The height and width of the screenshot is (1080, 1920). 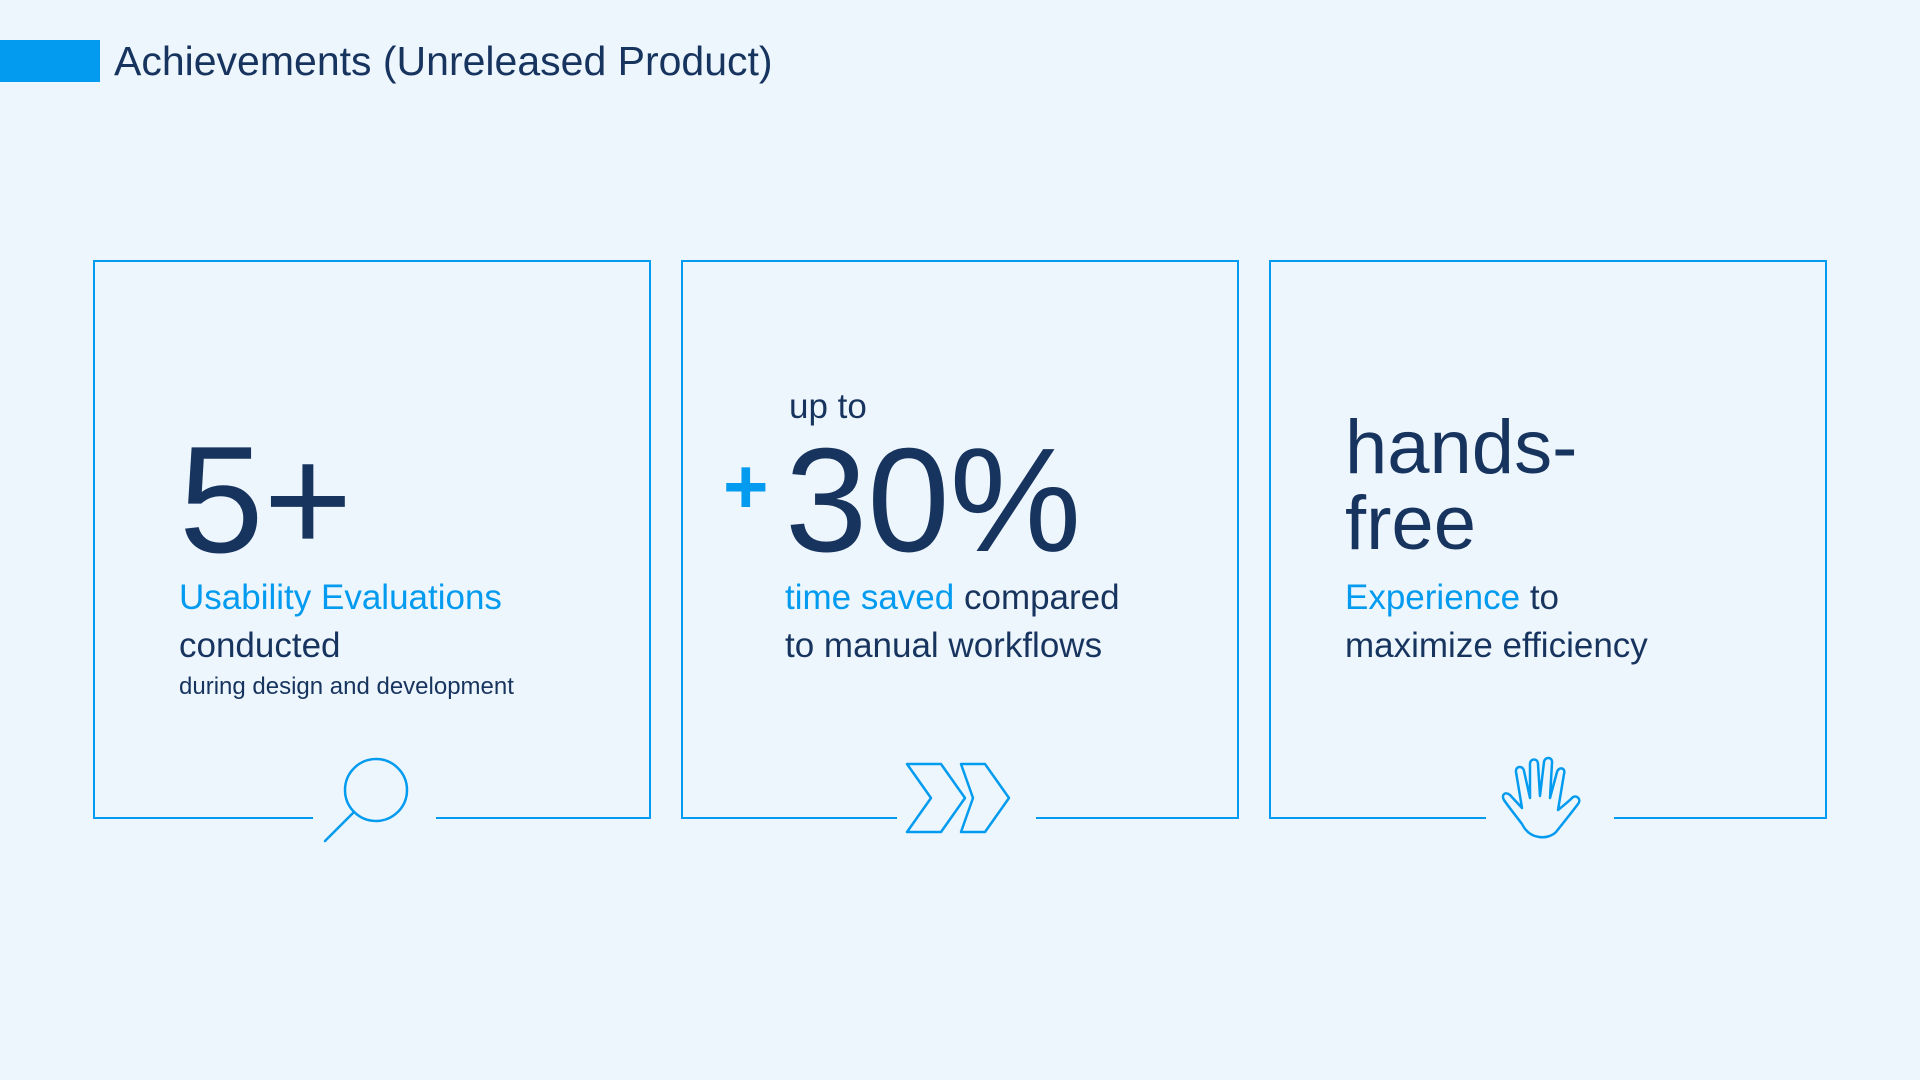 I want to click on stat-description-rest: compared, so click(x=1037, y=597).